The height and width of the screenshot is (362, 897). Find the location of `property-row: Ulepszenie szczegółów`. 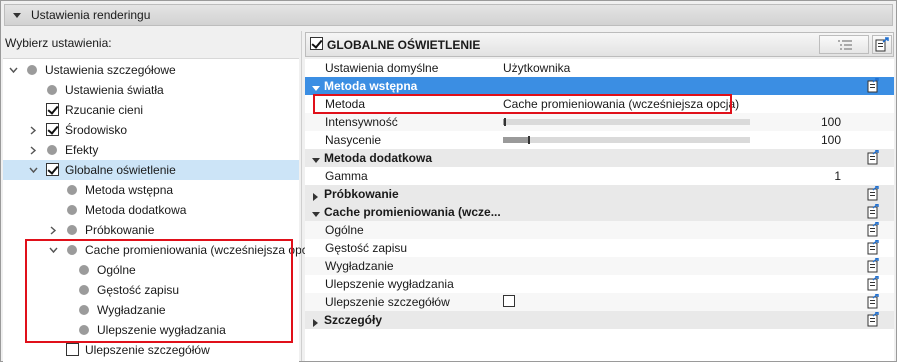

property-row: Ulepszenie szczegółów is located at coordinates (599, 302).